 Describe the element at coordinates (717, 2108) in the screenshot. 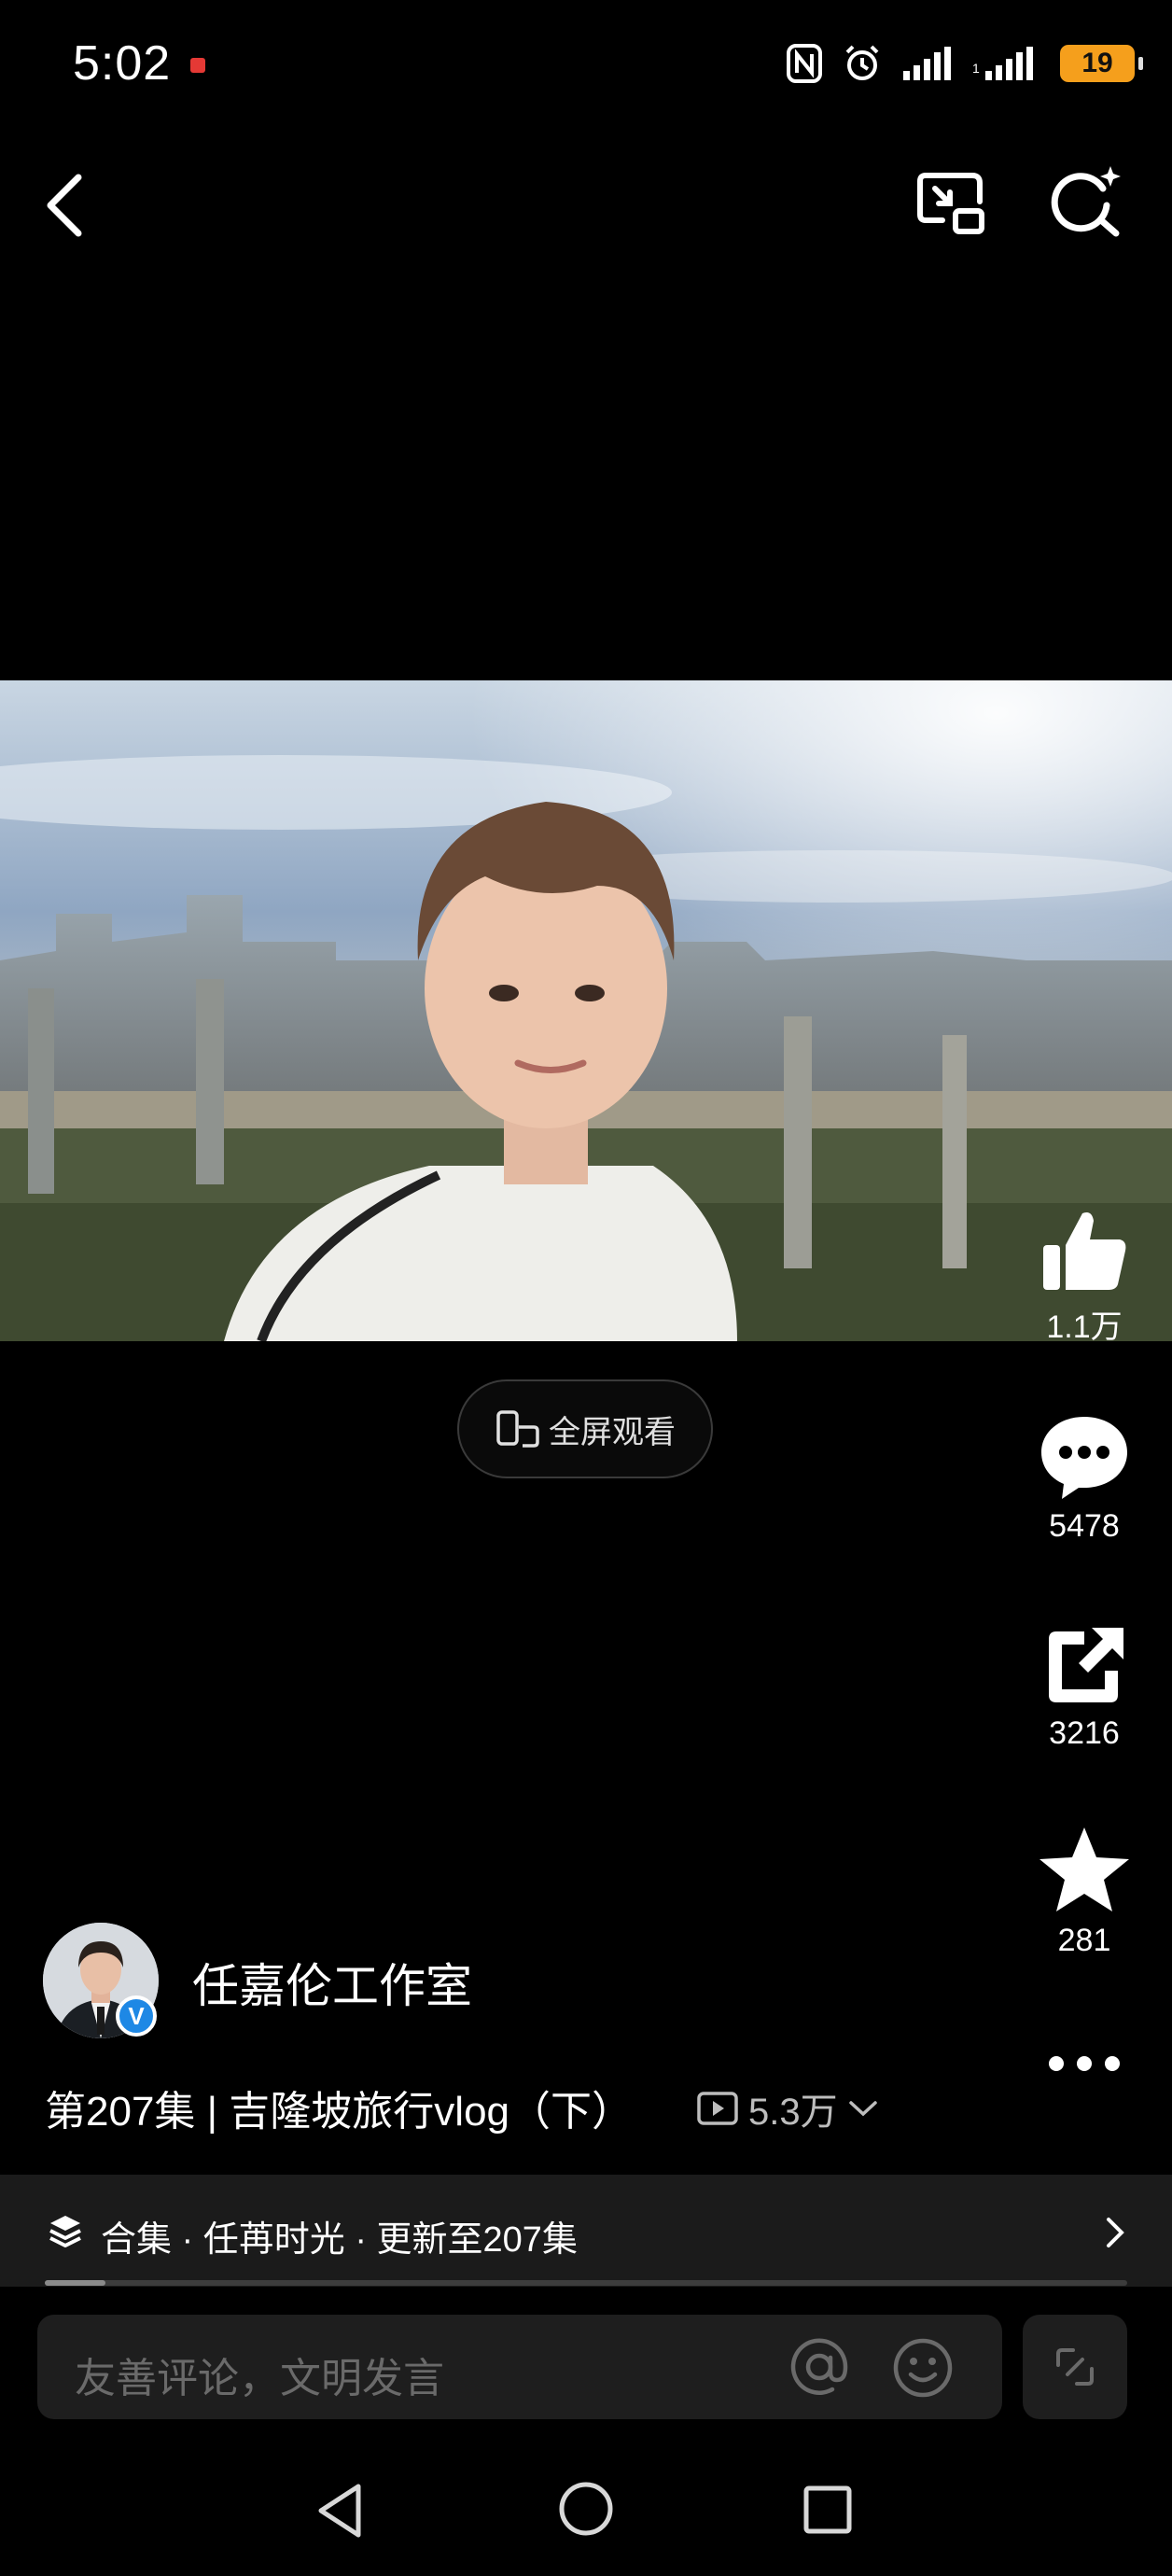

I see `play-count-icon` at that location.